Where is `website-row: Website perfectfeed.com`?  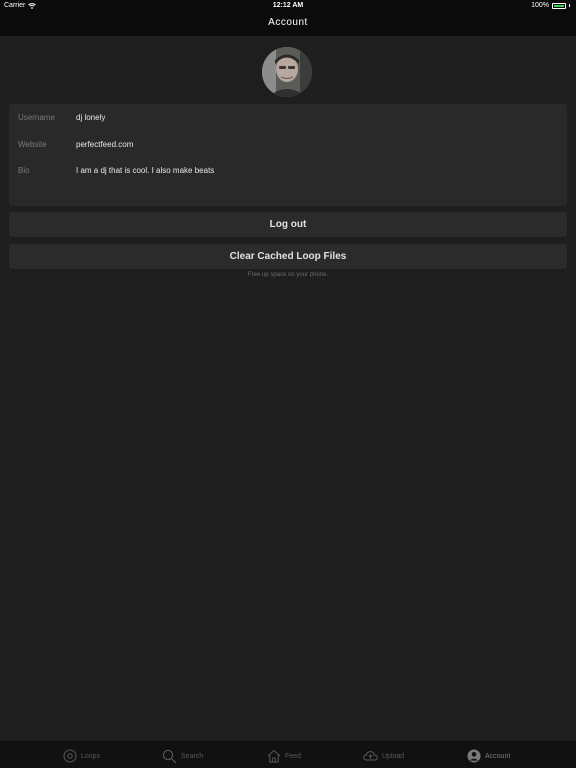
website-row: Website perfectfeed.com is located at coordinates (288, 147).